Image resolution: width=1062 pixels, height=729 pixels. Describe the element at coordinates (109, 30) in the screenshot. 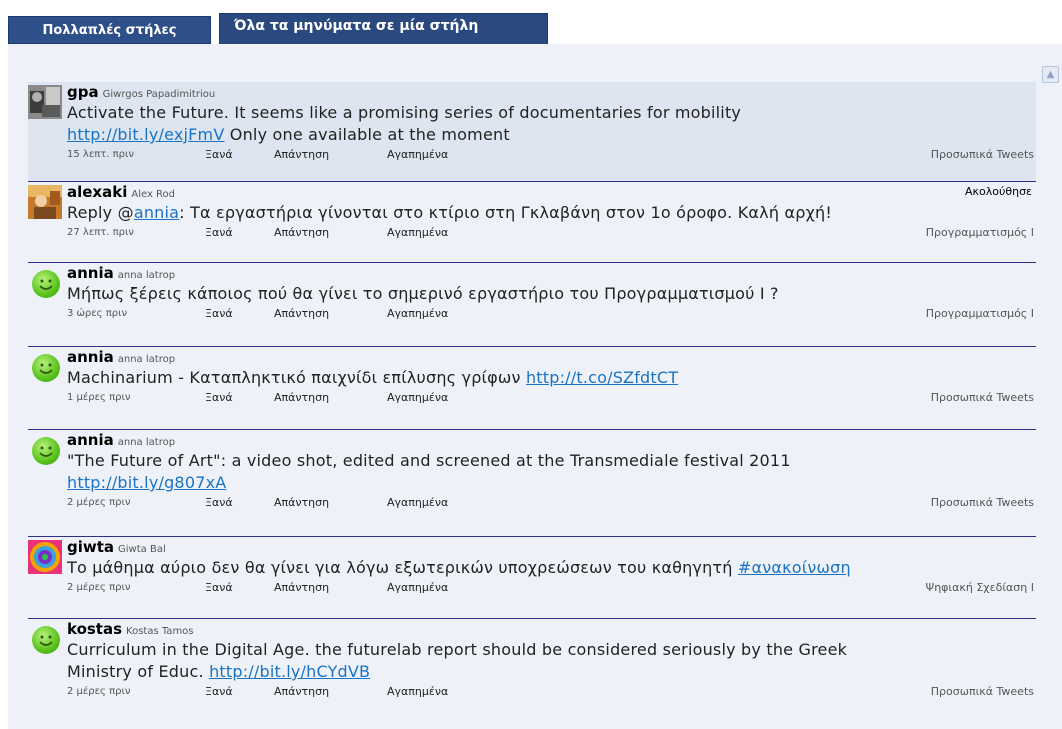

I see `tab-multiple-columns: Πολλαπλές στήλες` at that location.